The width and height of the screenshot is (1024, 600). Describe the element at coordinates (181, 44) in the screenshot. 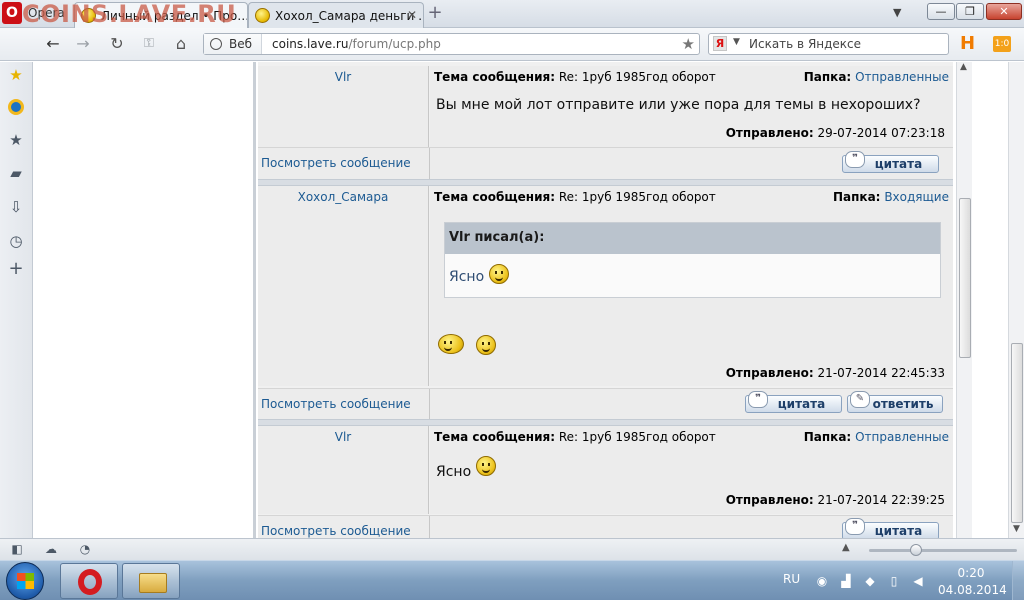

I see `home-button: ⌂` at that location.